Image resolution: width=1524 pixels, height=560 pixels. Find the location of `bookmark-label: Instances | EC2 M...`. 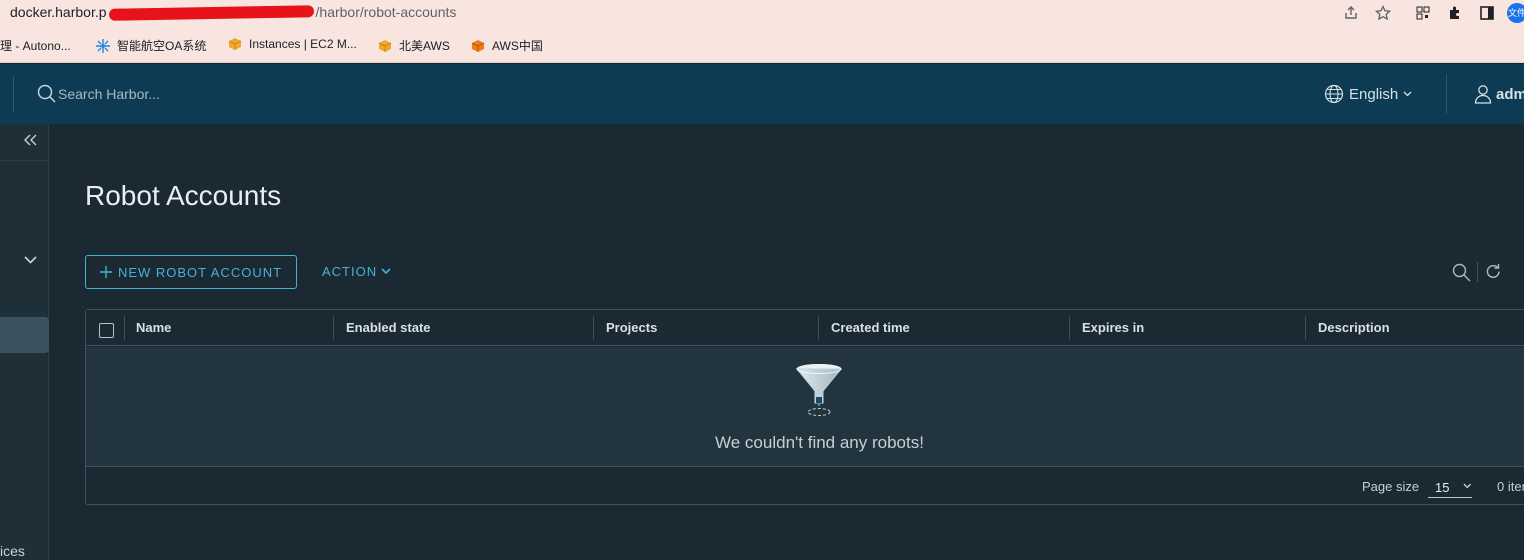

bookmark-label: Instances | EC2 M... is located at coordinates (303, 44).